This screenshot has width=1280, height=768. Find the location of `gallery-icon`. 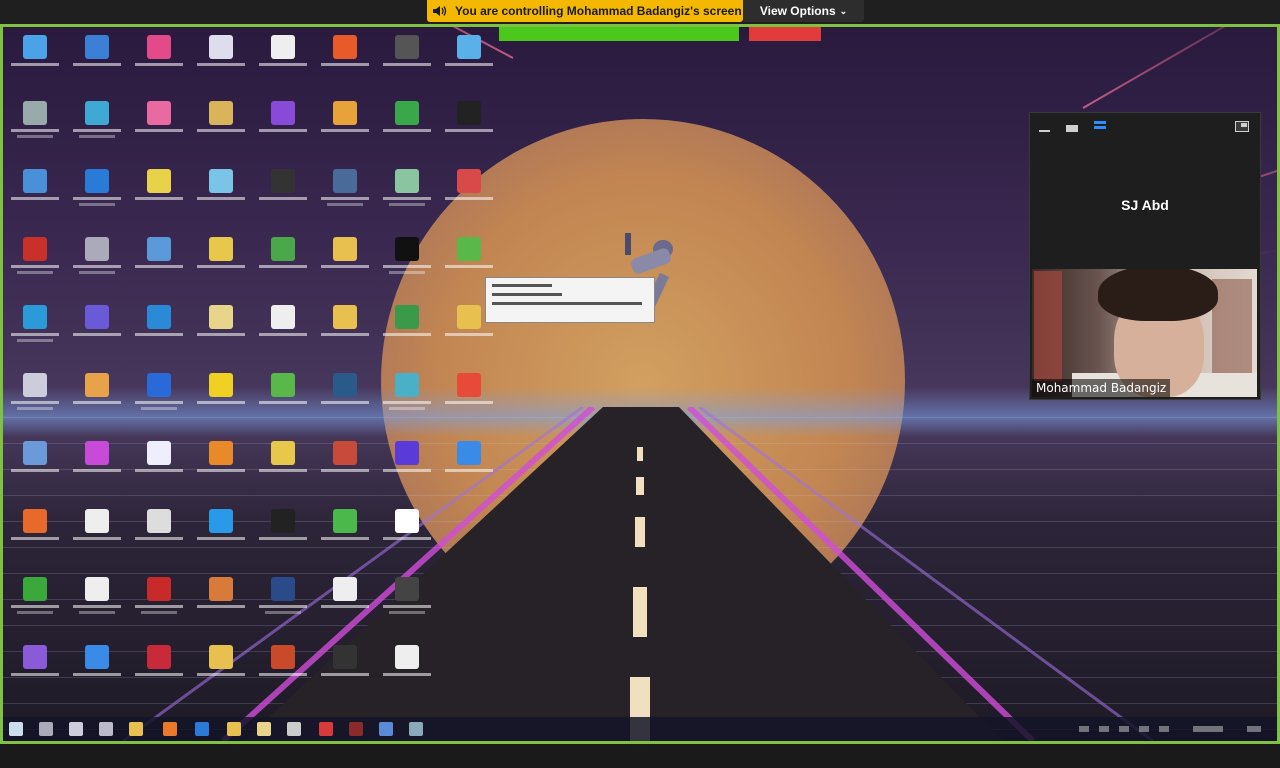

gallery-icon is located at coordinates (1072, 128).